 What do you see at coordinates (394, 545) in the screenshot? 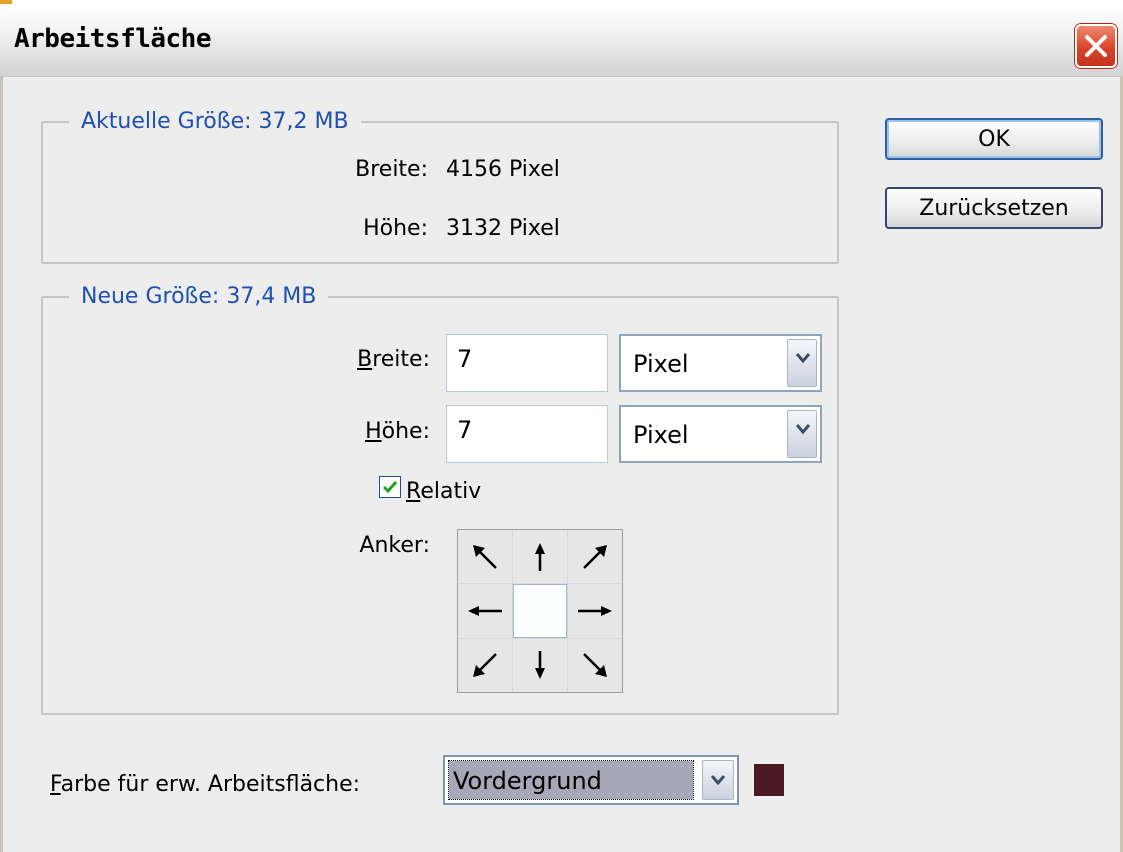
I see `anchor-label: Anker:` at bounding box center [394, 545].